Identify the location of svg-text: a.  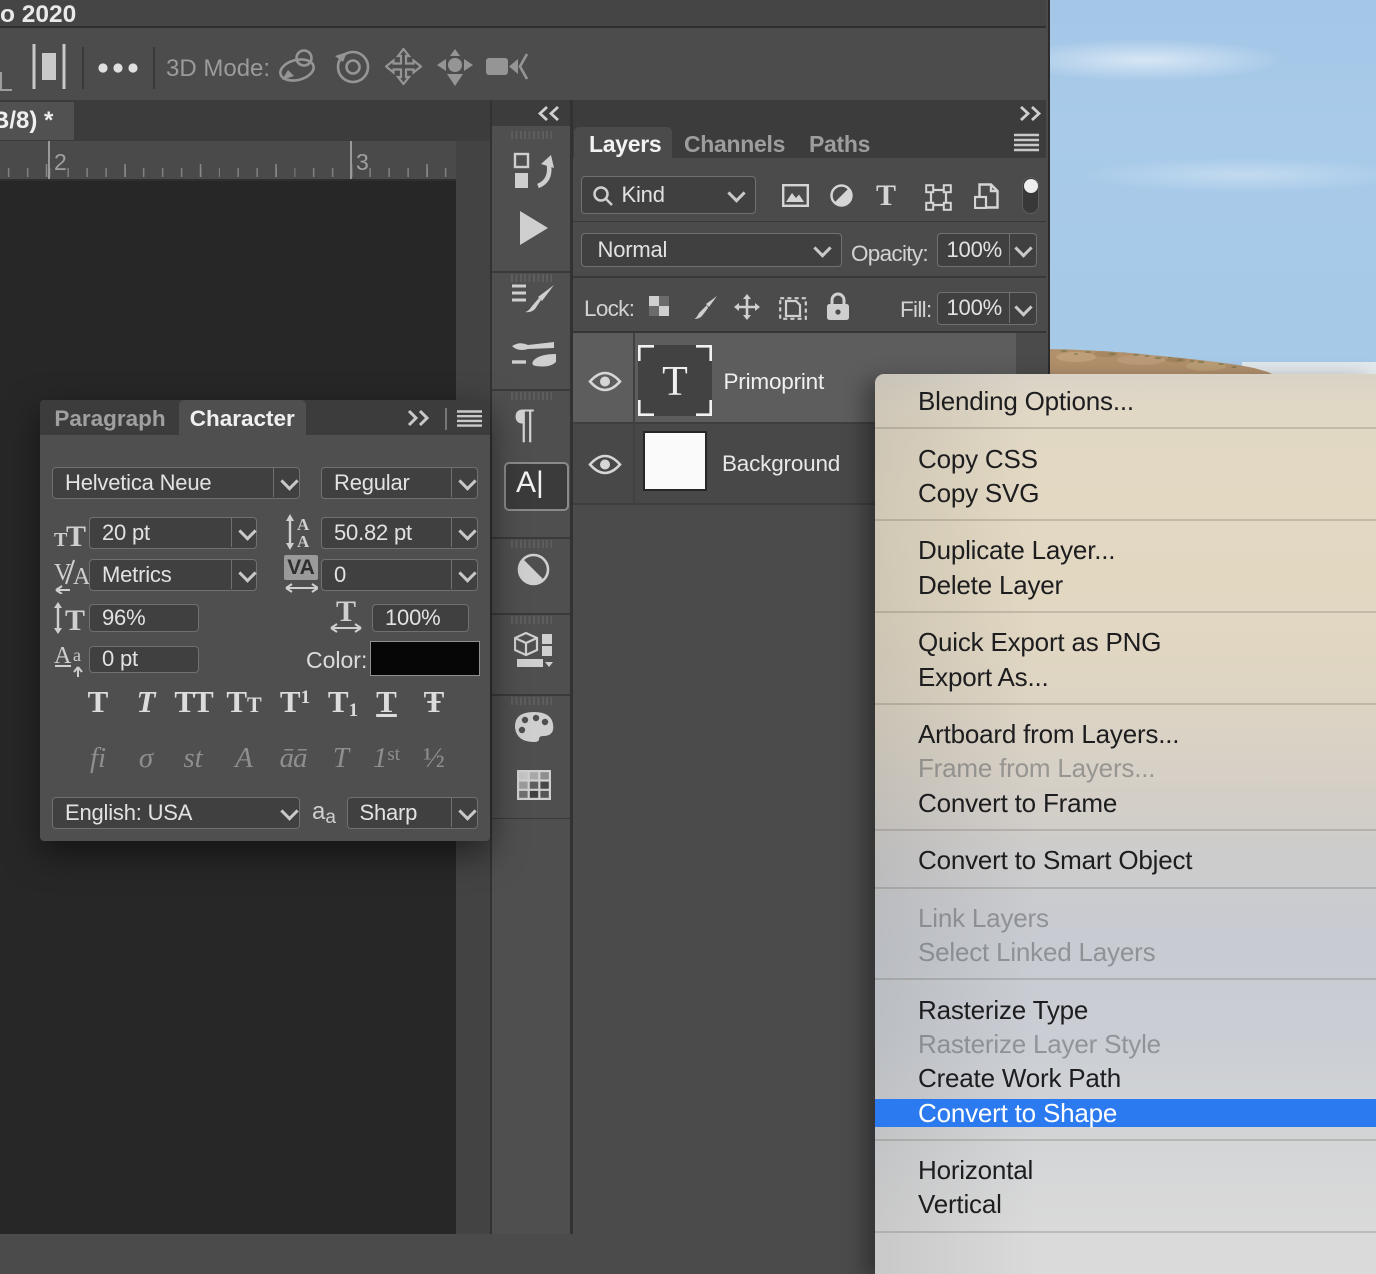
(77, 655).